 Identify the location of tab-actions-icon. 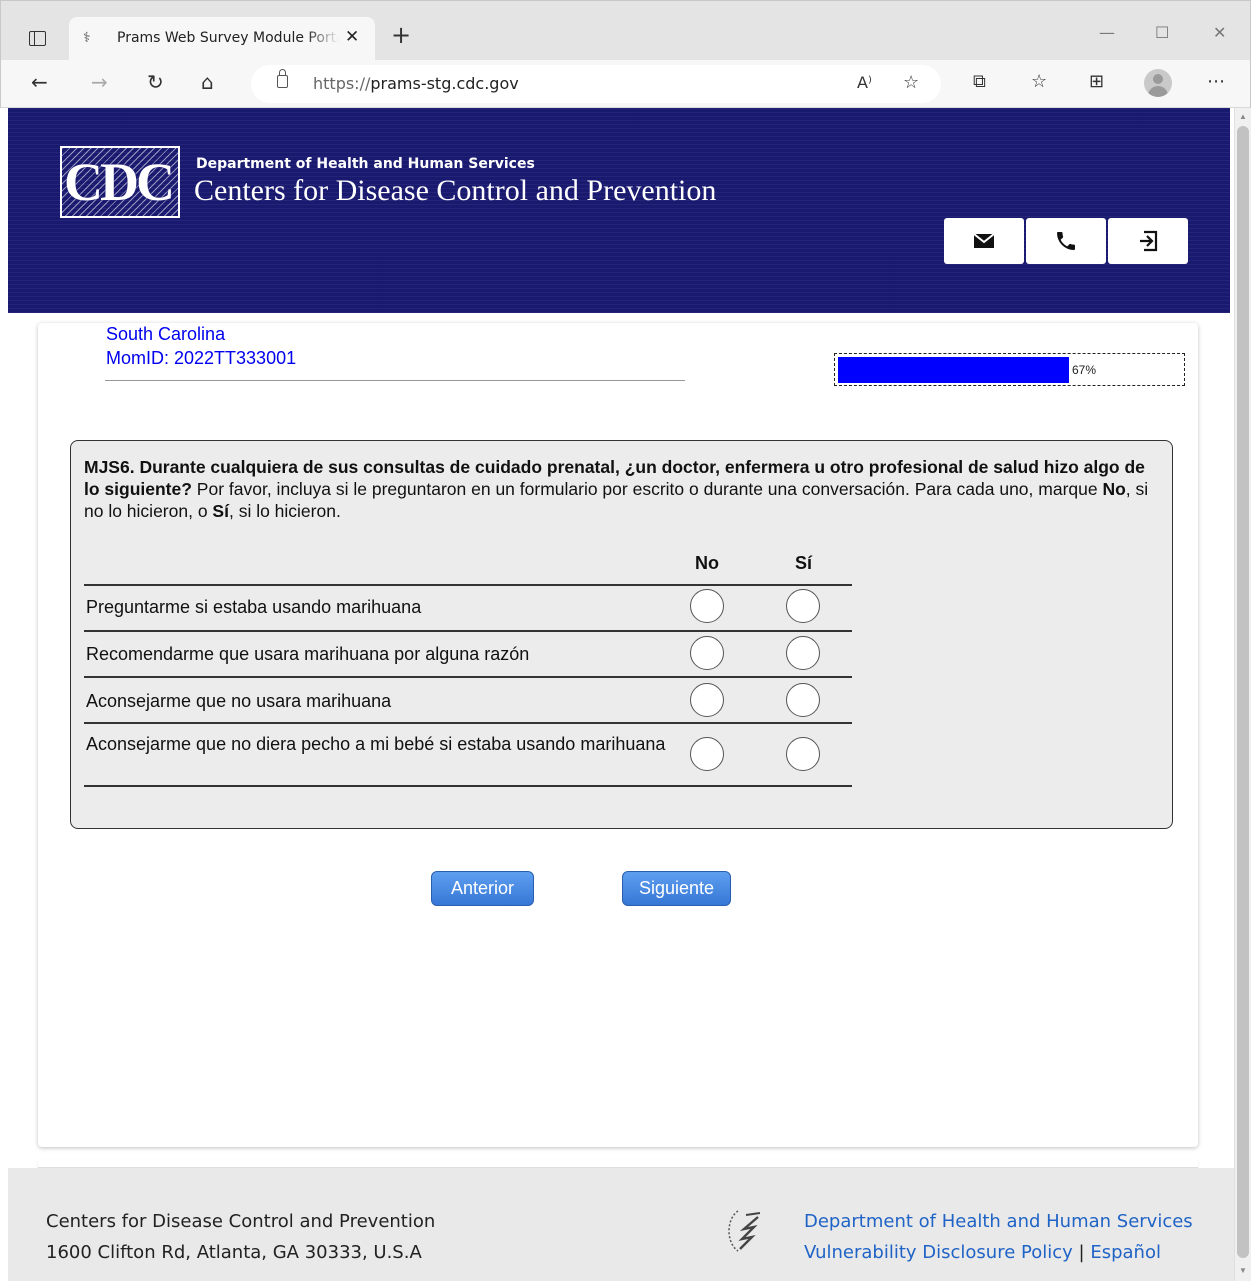
(37, 38).